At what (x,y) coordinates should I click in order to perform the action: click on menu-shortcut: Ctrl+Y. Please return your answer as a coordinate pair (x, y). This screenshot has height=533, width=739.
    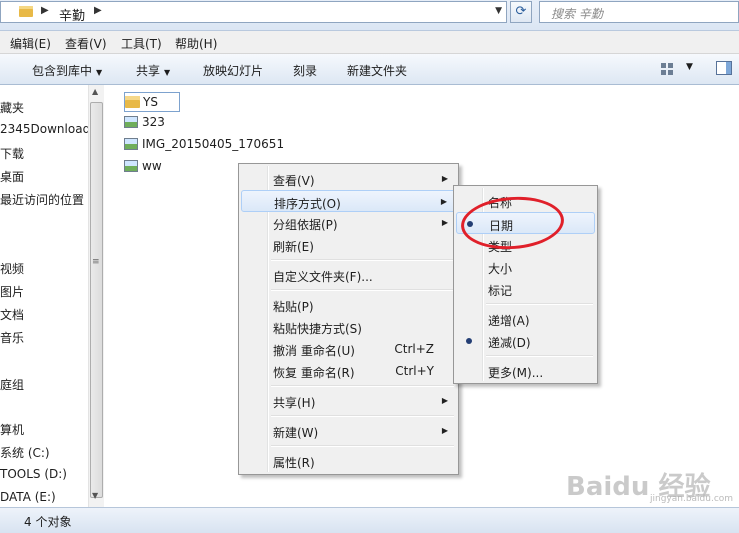
    Looking at the image, I should click on (414, 371).